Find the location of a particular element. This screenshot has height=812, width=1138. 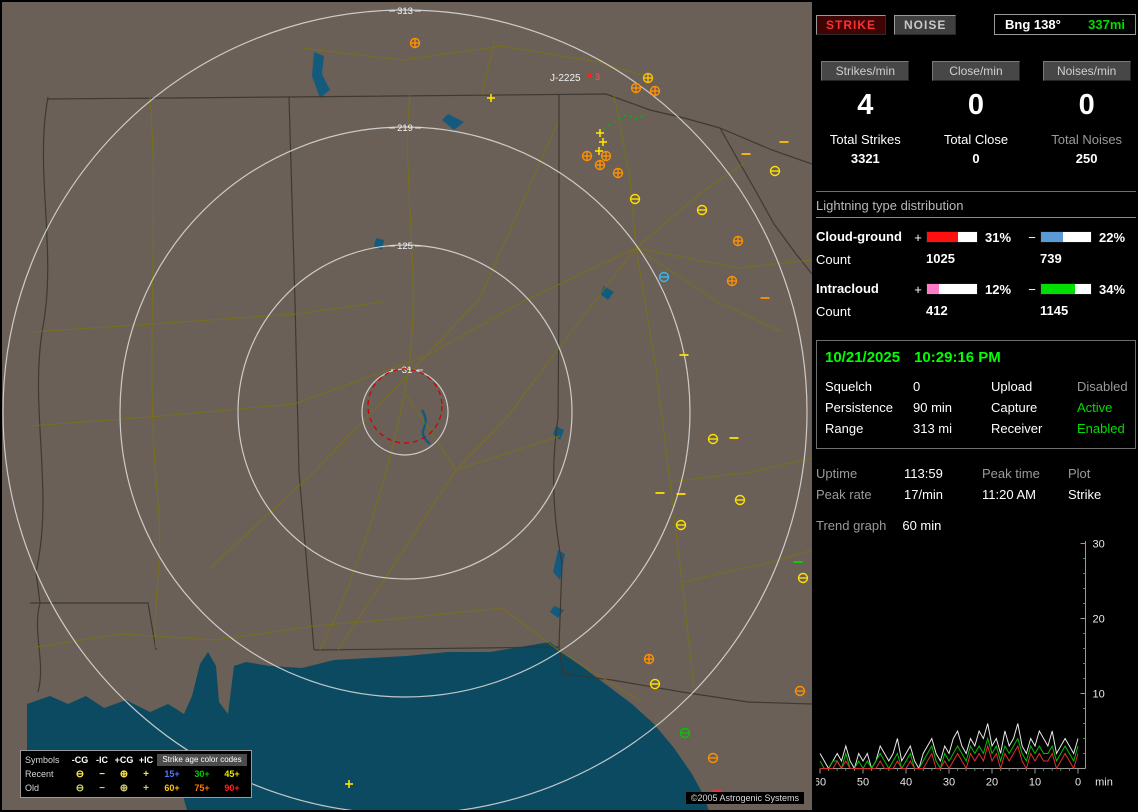

plot-mode-value: Strike is located at coordinates (1085, 494).